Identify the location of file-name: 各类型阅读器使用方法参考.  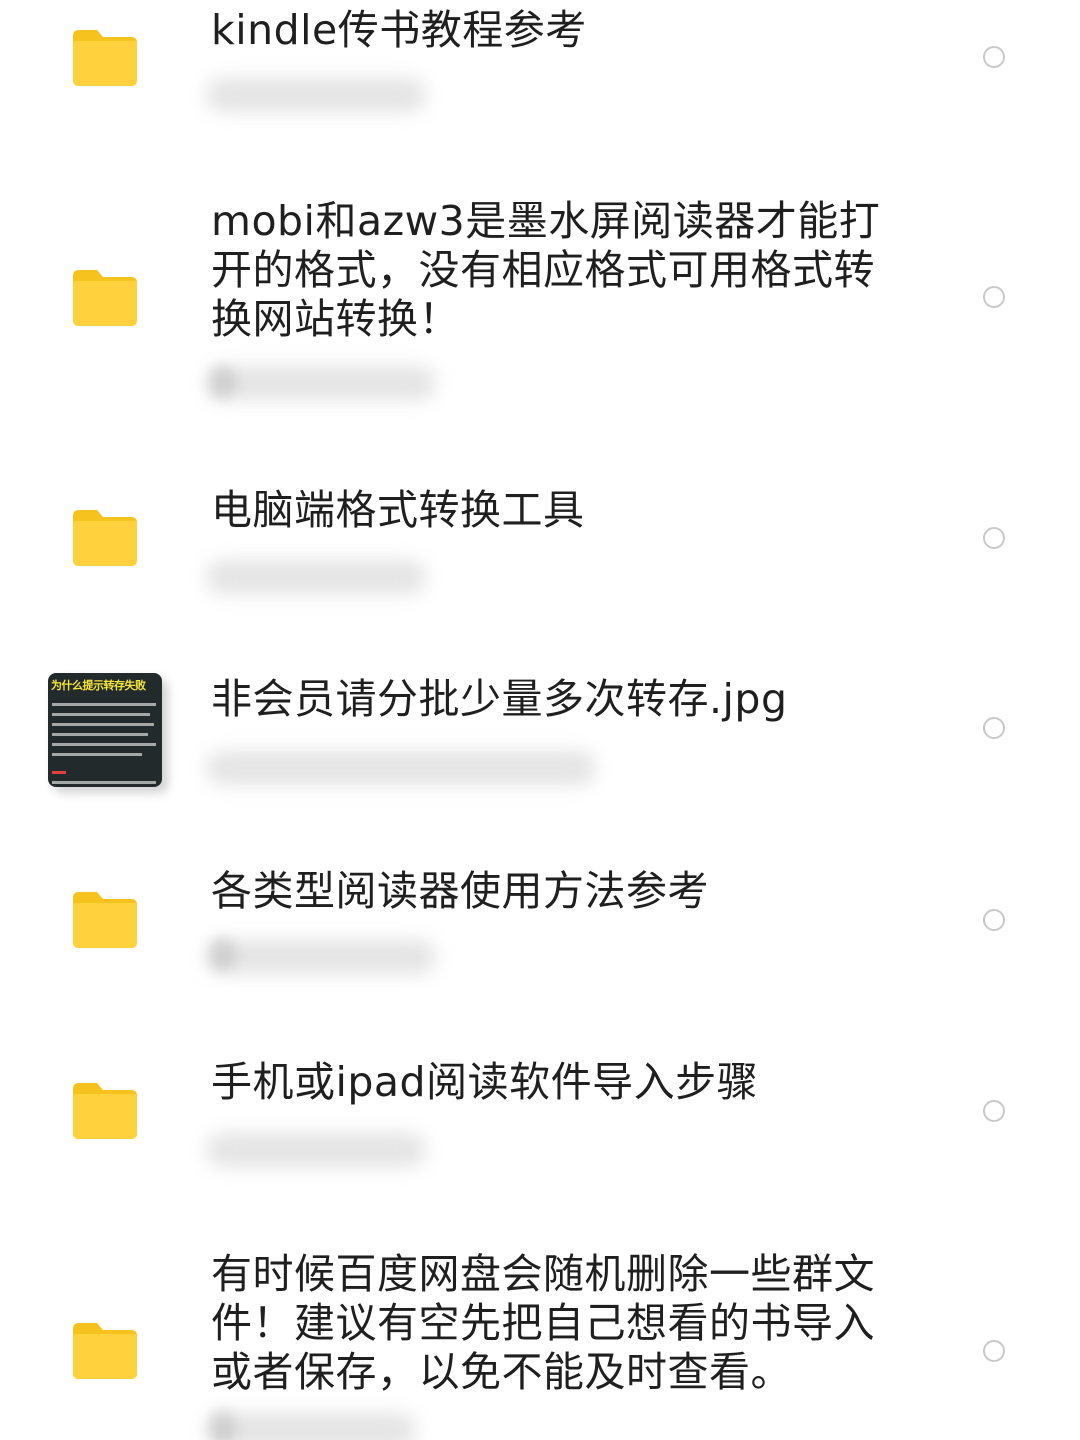
(460, 891).